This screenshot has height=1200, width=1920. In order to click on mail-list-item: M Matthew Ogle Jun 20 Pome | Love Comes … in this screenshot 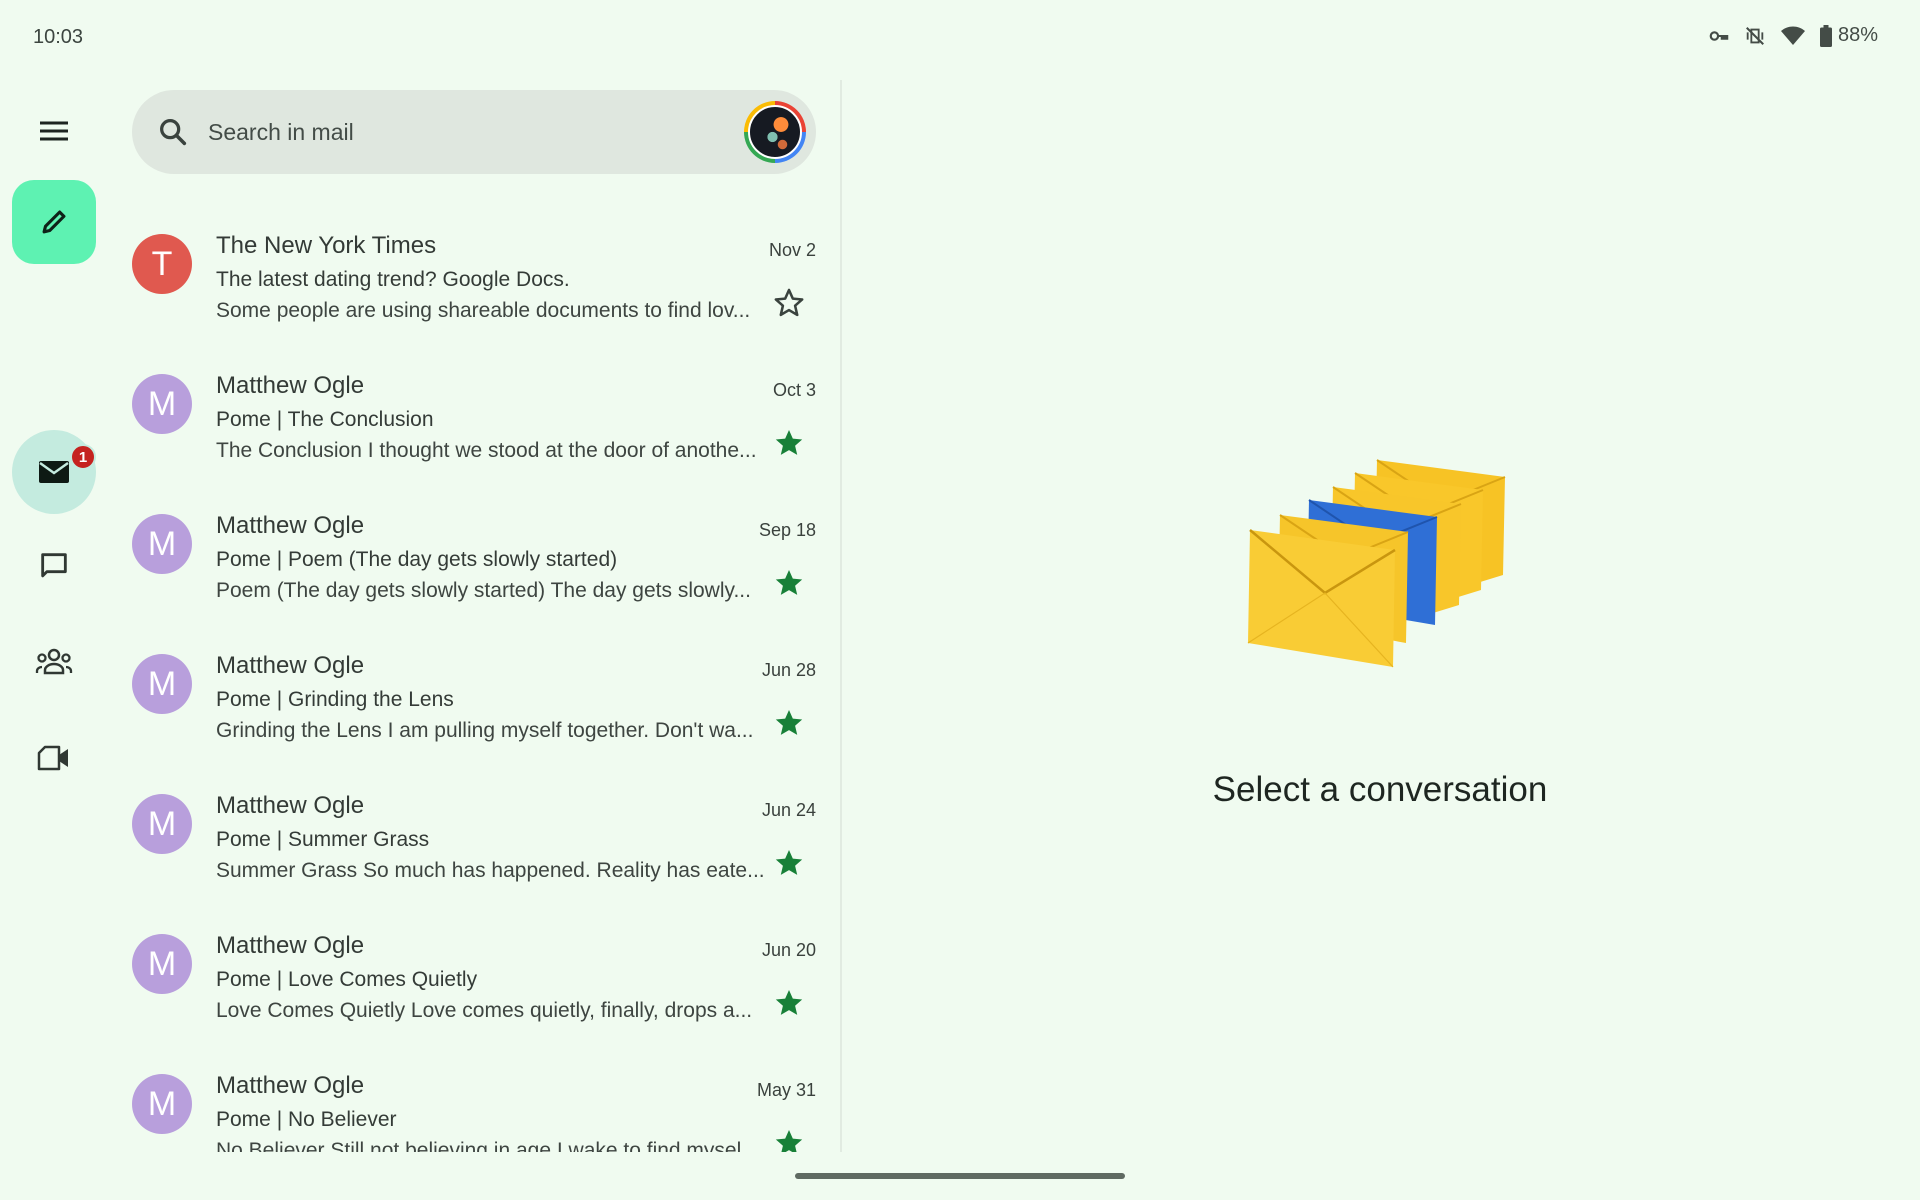, I will do `click(470, 990)`.